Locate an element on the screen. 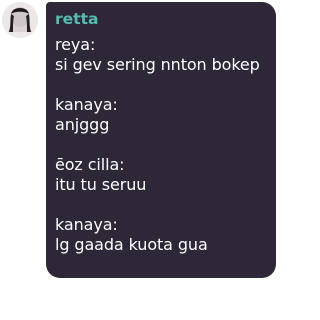 The image size is (320, 320). profile-photo-icon is located at coordinates (20, 20).